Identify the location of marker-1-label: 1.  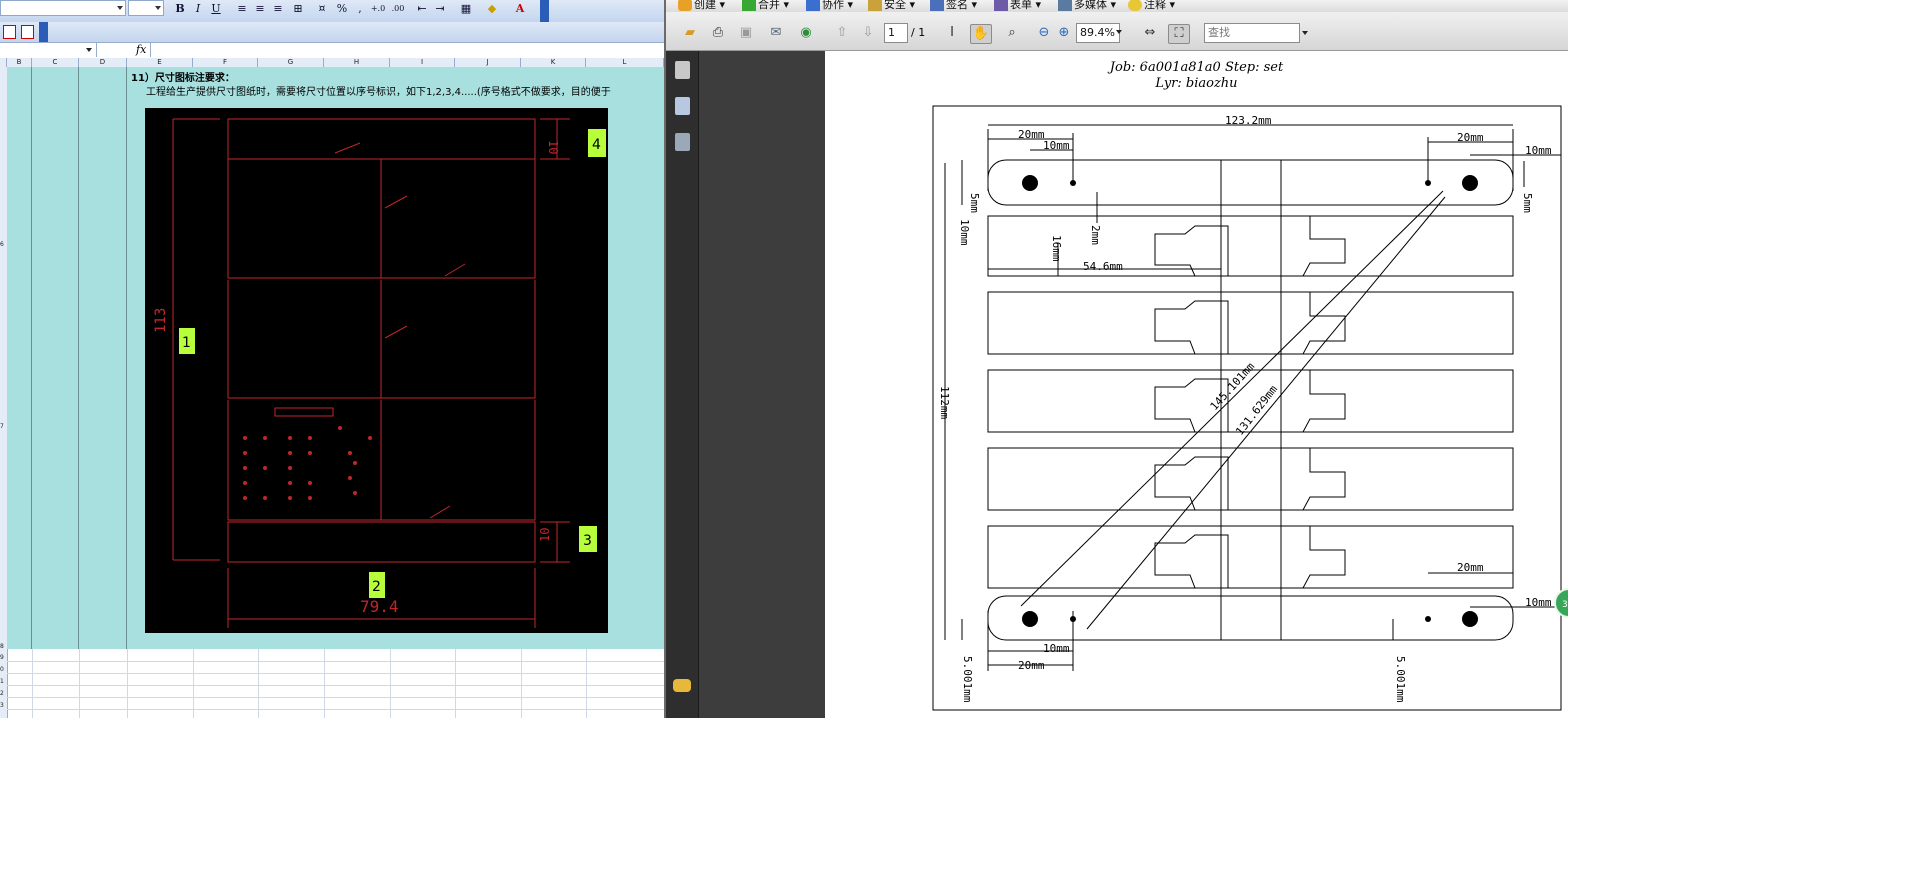
(186, 343).